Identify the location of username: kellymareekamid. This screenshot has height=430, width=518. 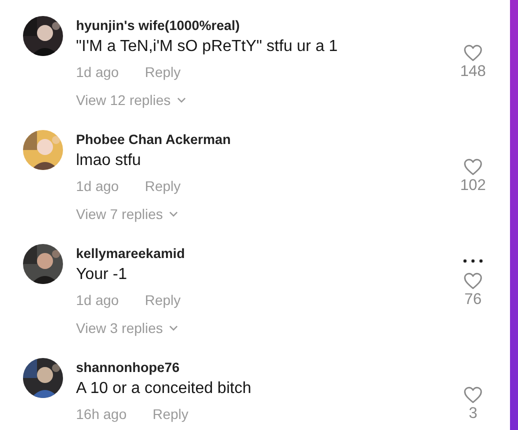
(130, 254).